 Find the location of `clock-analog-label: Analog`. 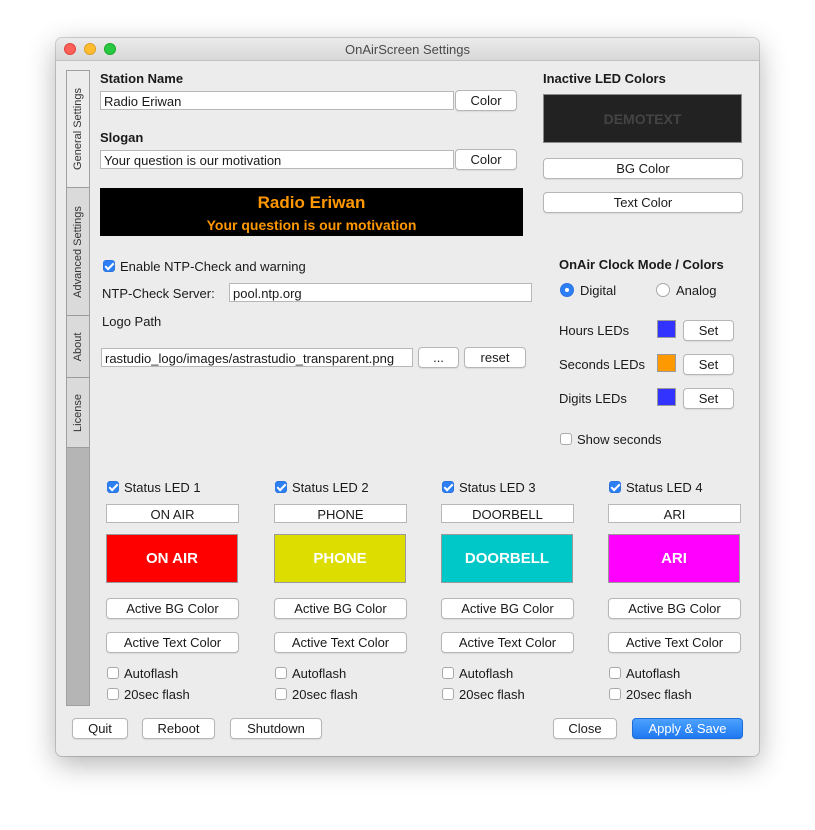

clock-analog-label: Analog is located at coordinates (696, 290).